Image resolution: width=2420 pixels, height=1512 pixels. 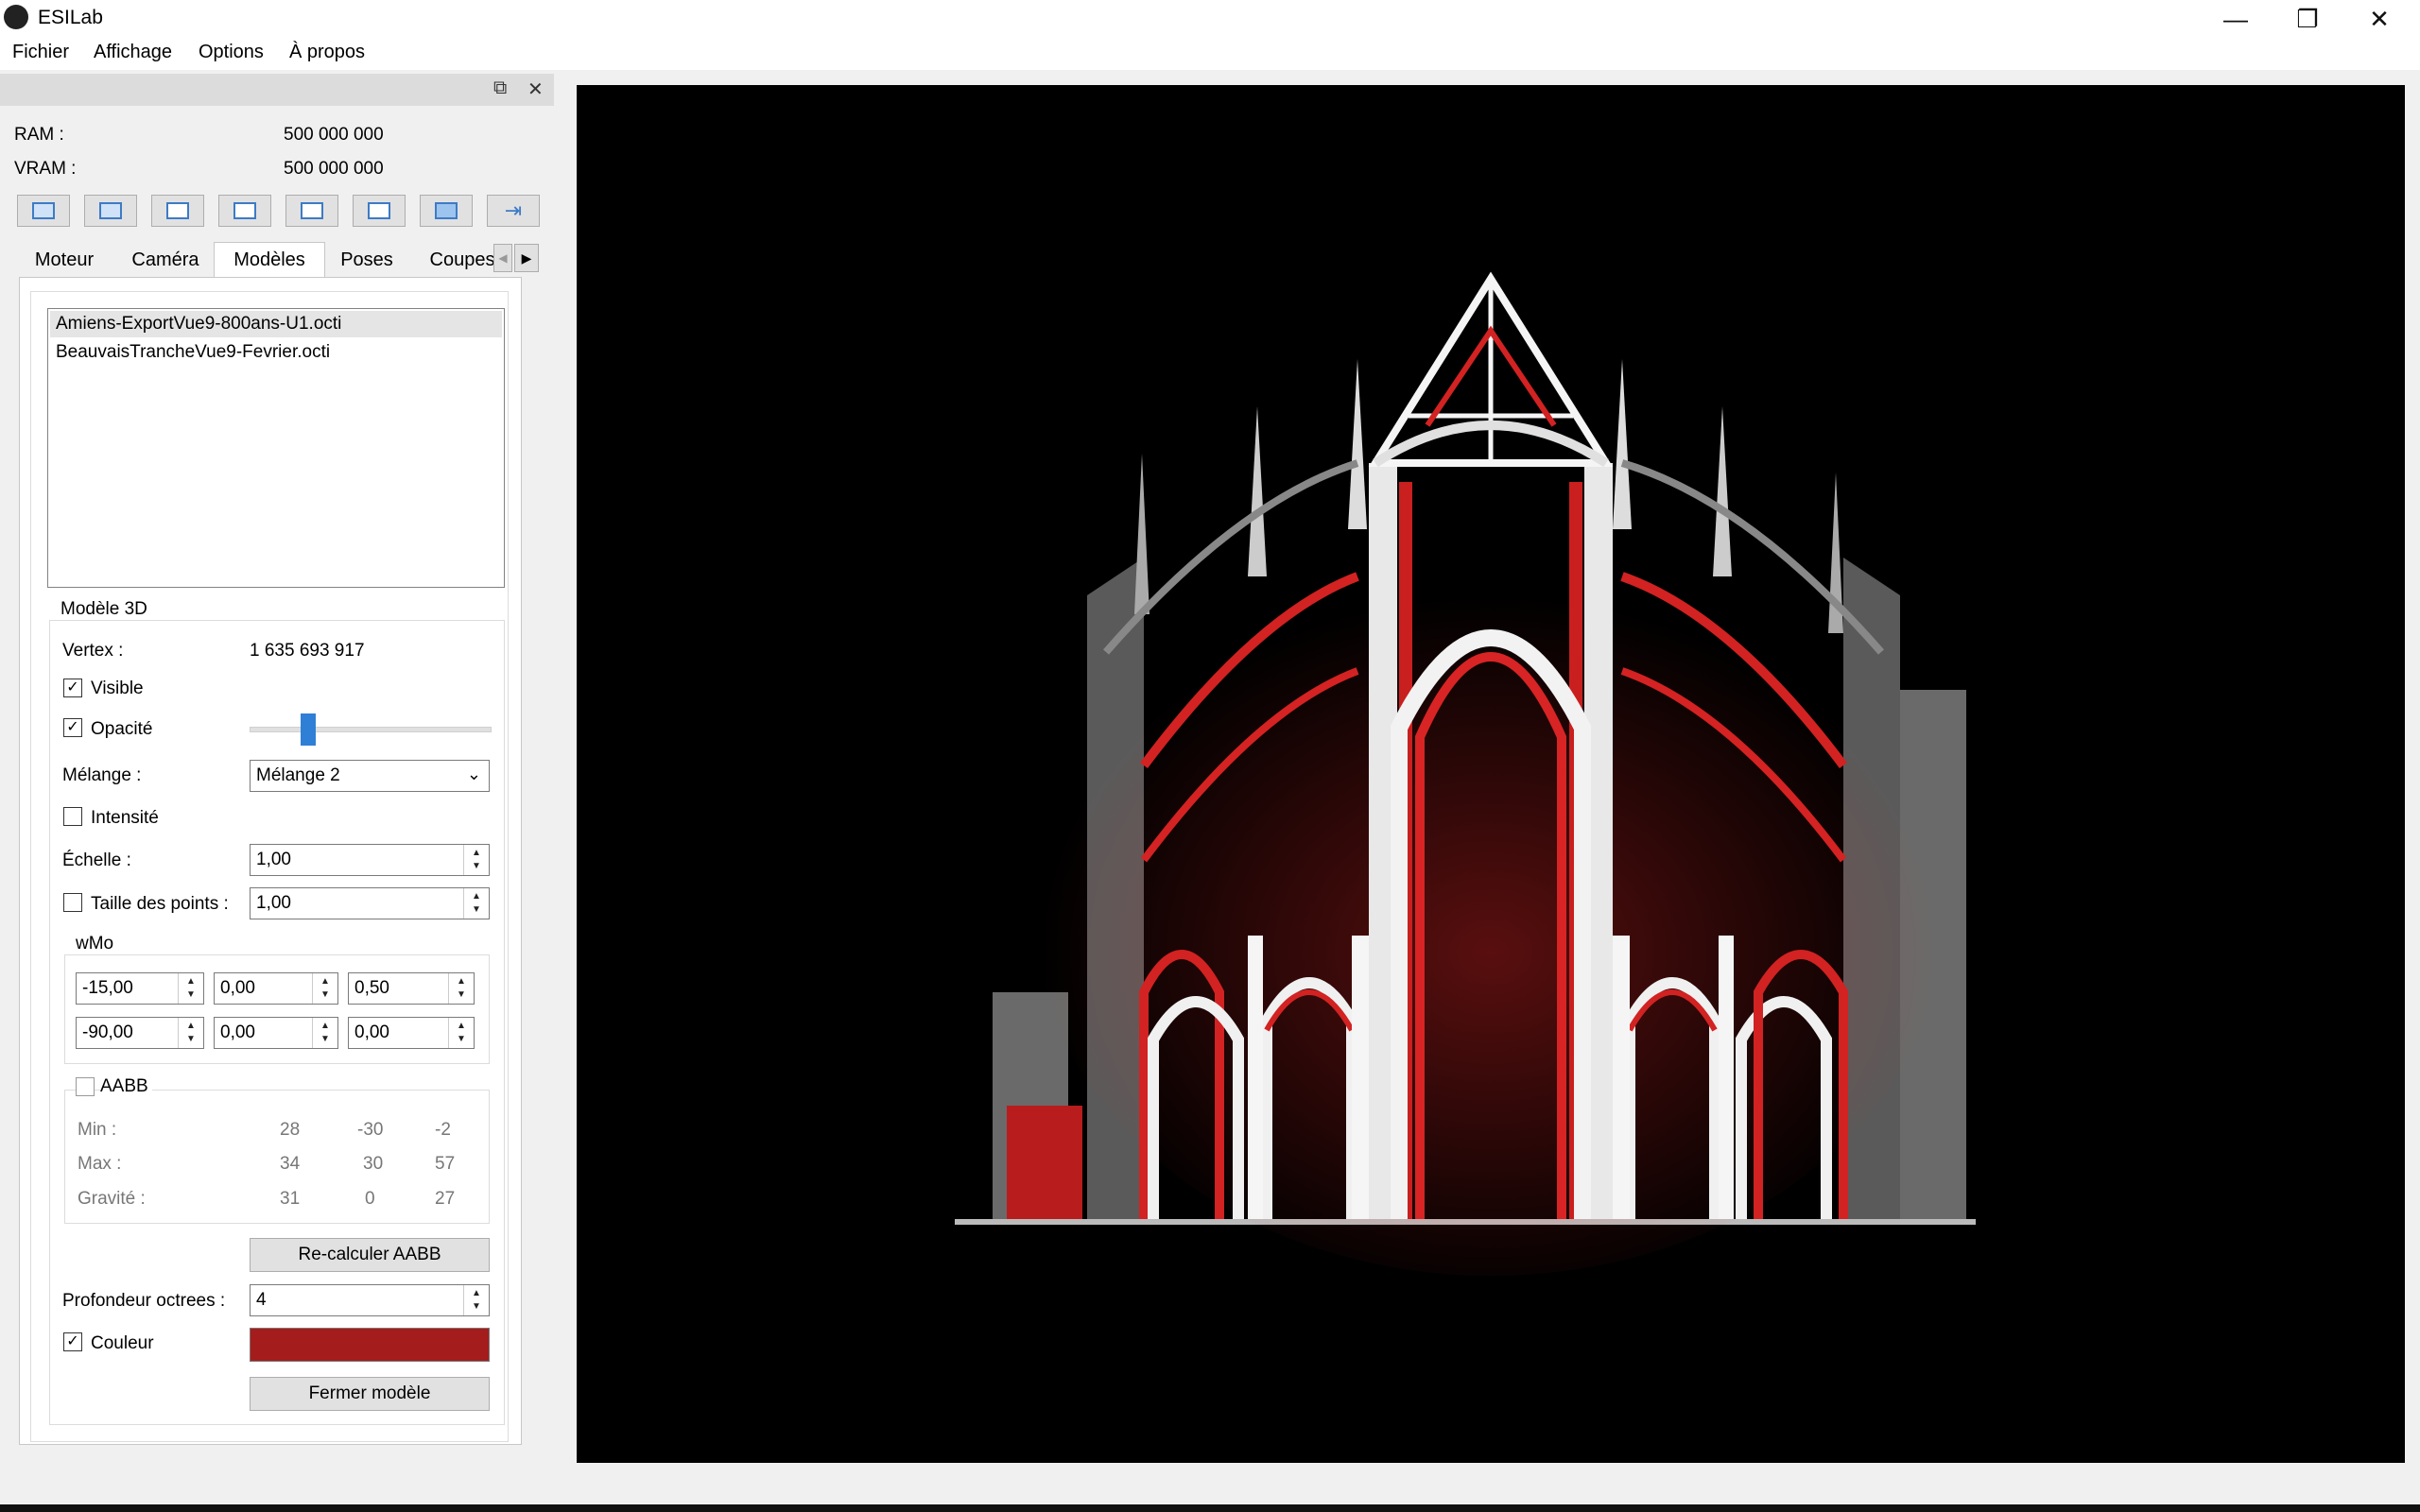 What do you see at coordinates (290, 1164) in the screenshot?
I see `aabb-max-x: 34` at bounding box center [290, 1164].